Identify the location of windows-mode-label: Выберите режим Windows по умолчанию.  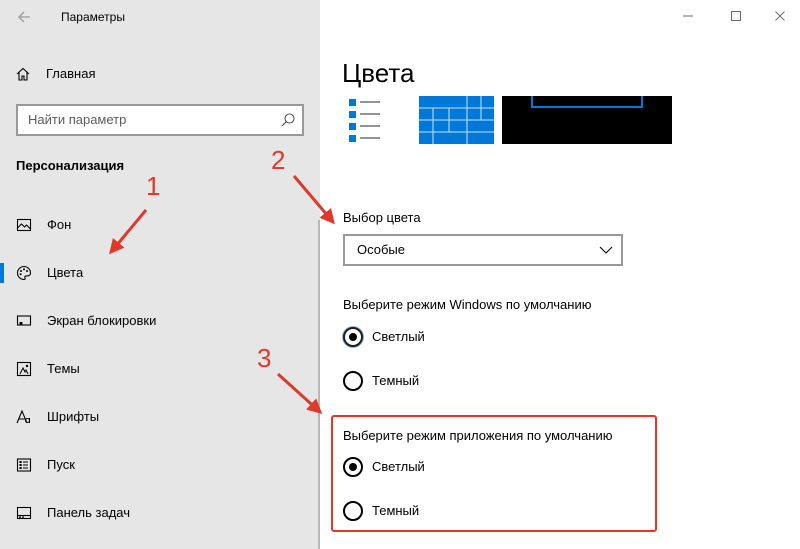
(467, 304).